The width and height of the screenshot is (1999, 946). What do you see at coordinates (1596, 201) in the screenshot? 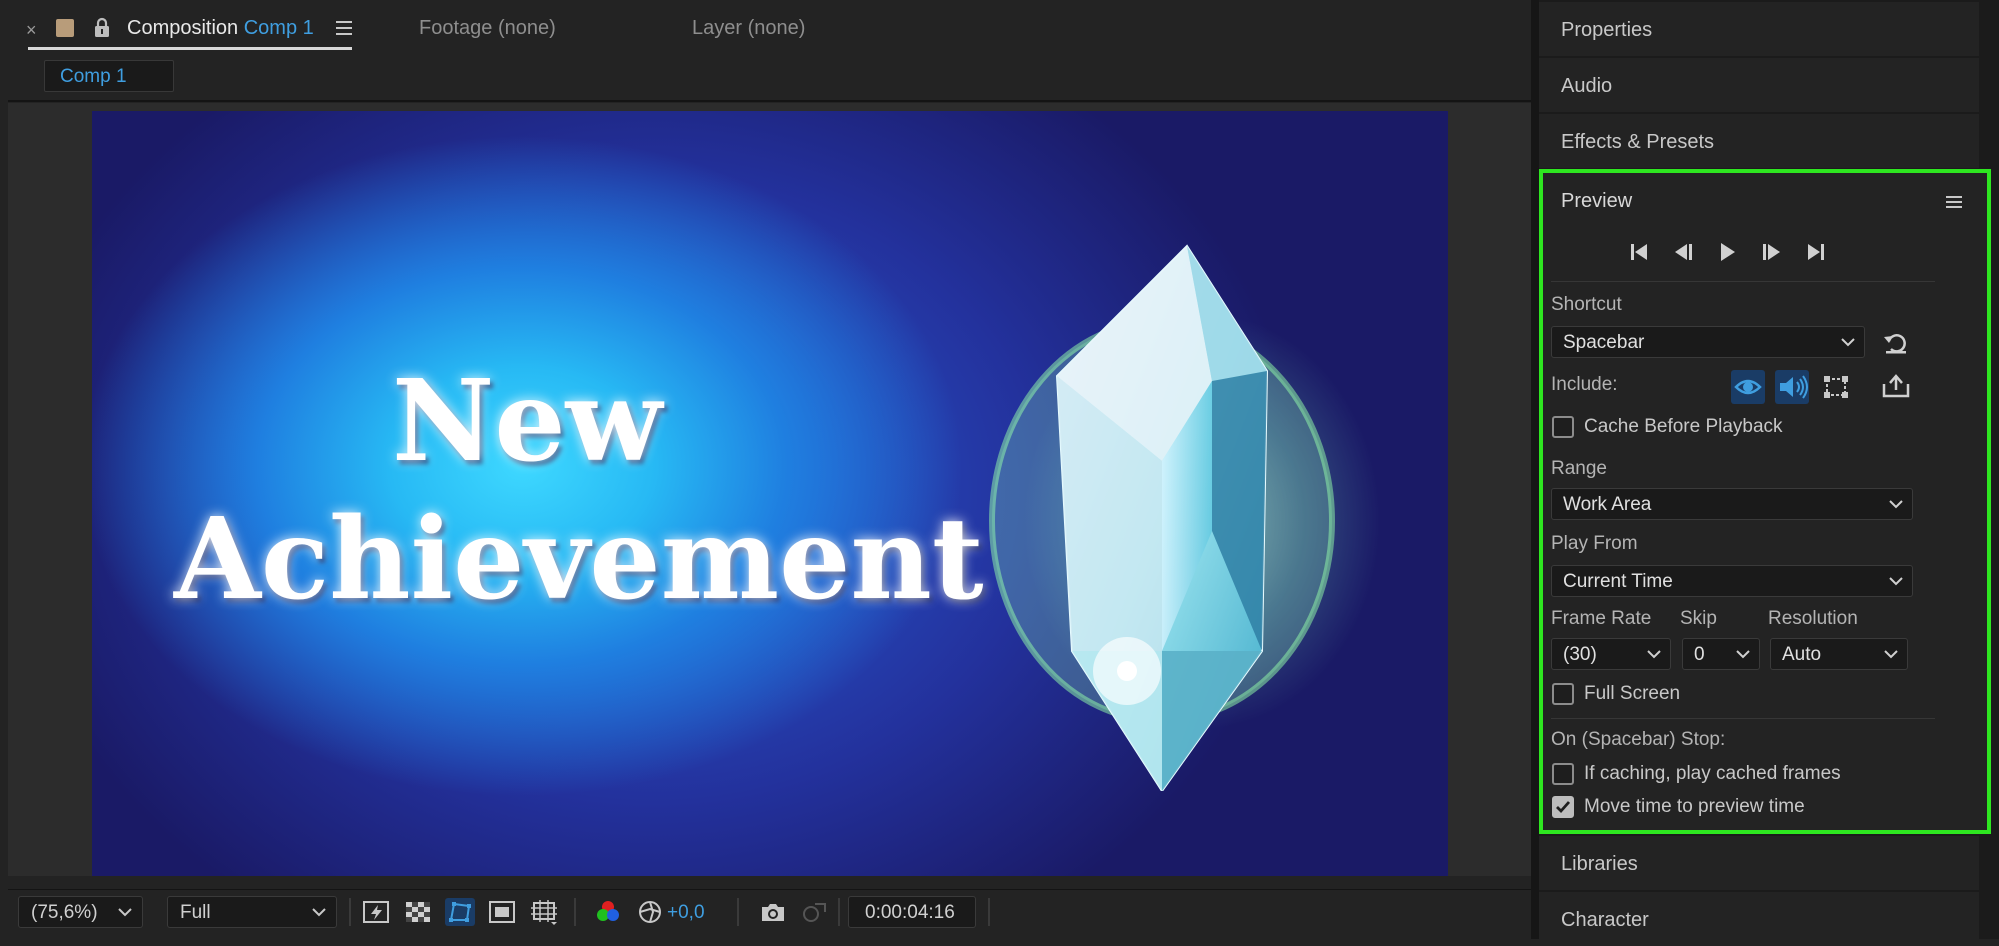
I see `preview-panel-title: Preview` at bounding box center [1596, 201].